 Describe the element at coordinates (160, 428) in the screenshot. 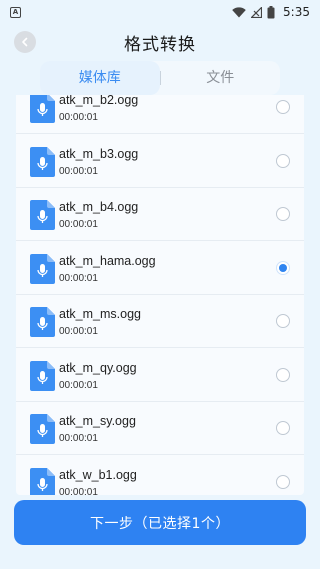

I see `file-list-item: atk_m_sy.ogg 00:00:01` at that location.